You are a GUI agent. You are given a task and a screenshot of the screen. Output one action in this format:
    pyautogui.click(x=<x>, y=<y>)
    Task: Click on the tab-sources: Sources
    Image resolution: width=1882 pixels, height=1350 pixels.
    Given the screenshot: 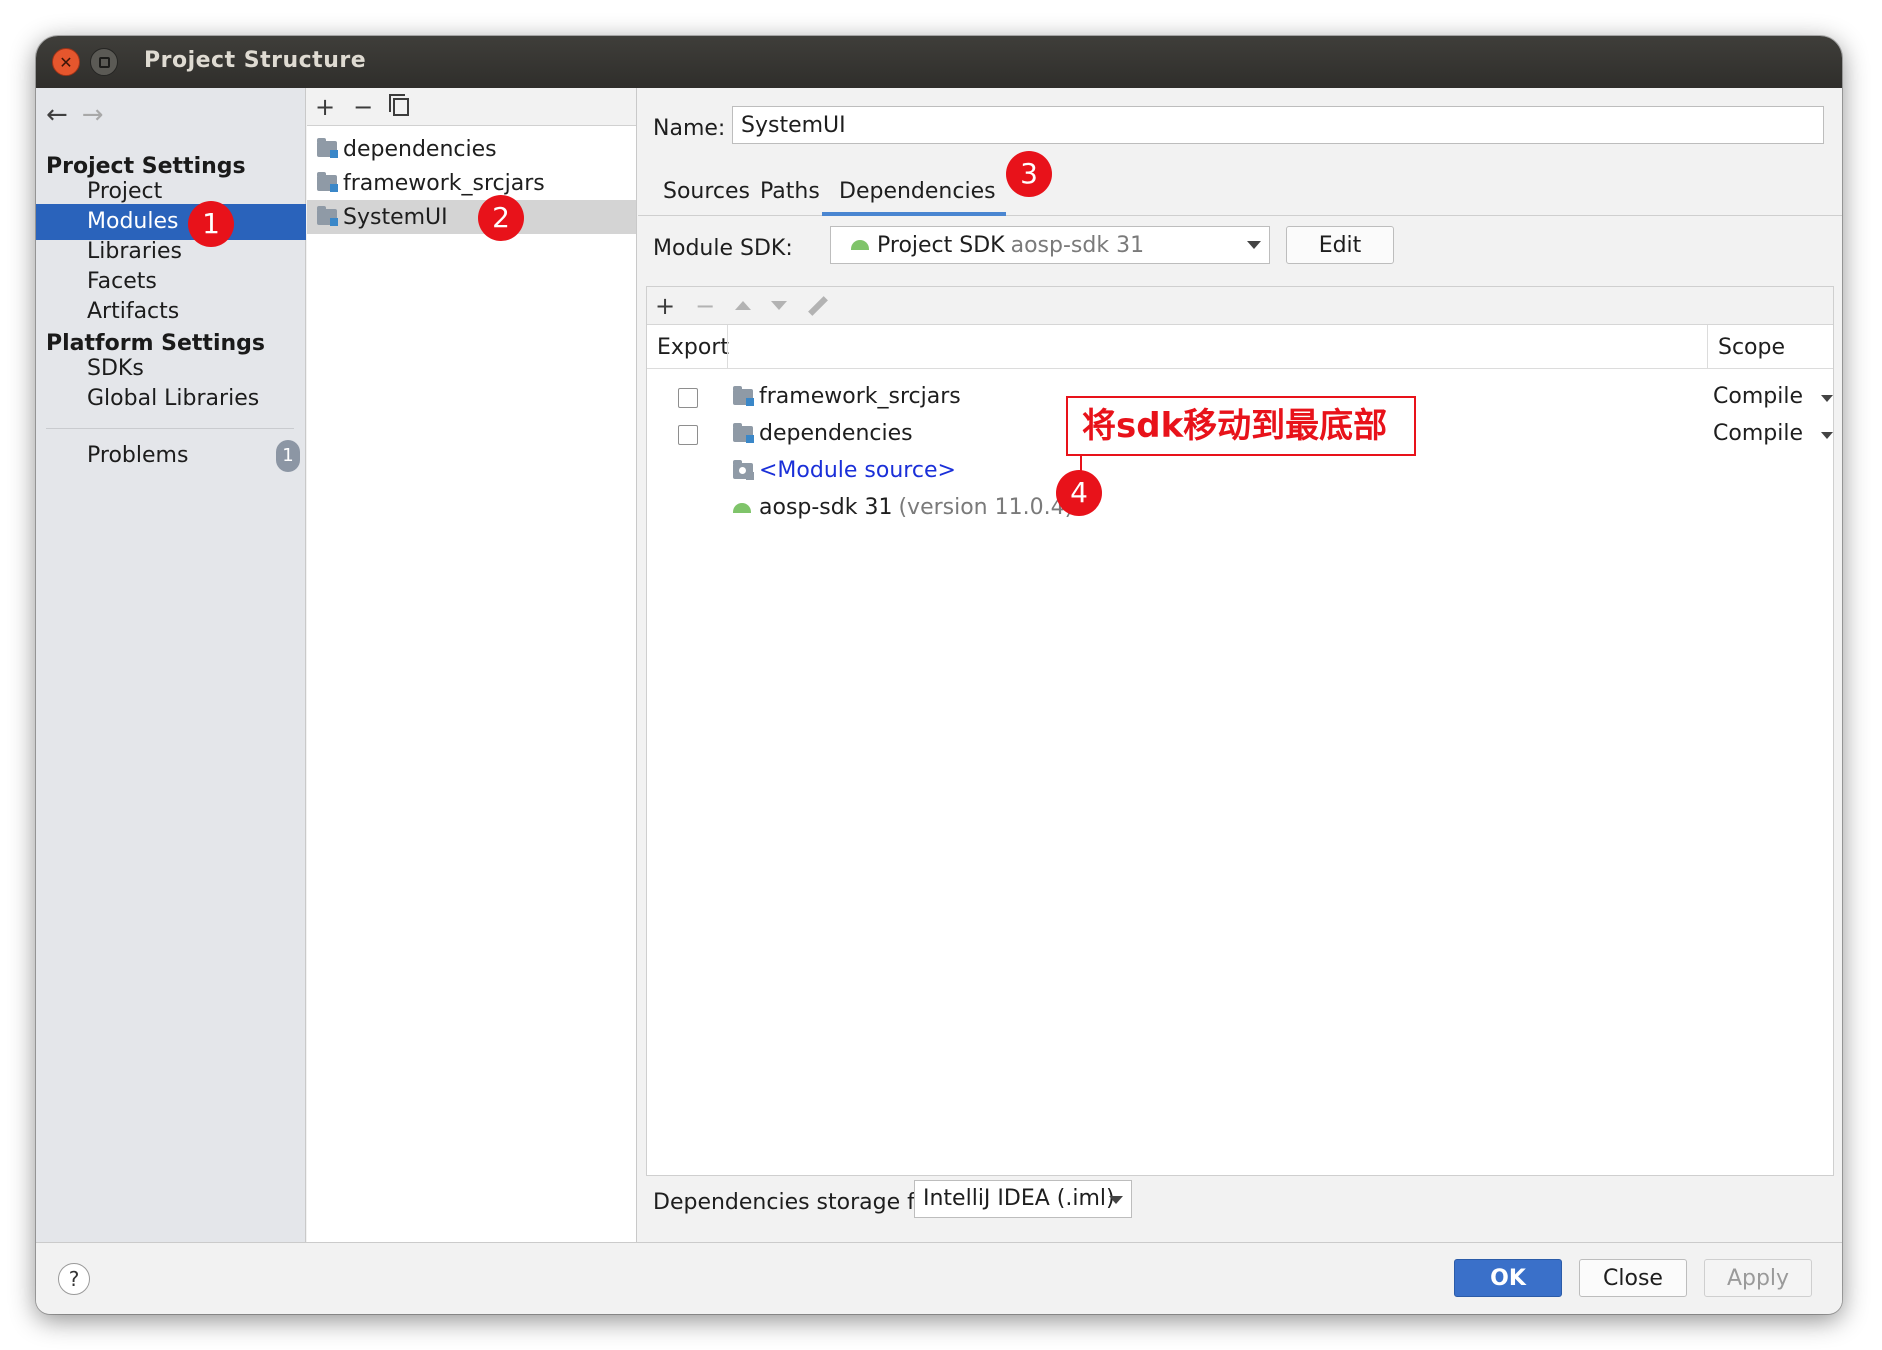 What is the action you would take?
    pyautogui.click(x=706, y=196)
    